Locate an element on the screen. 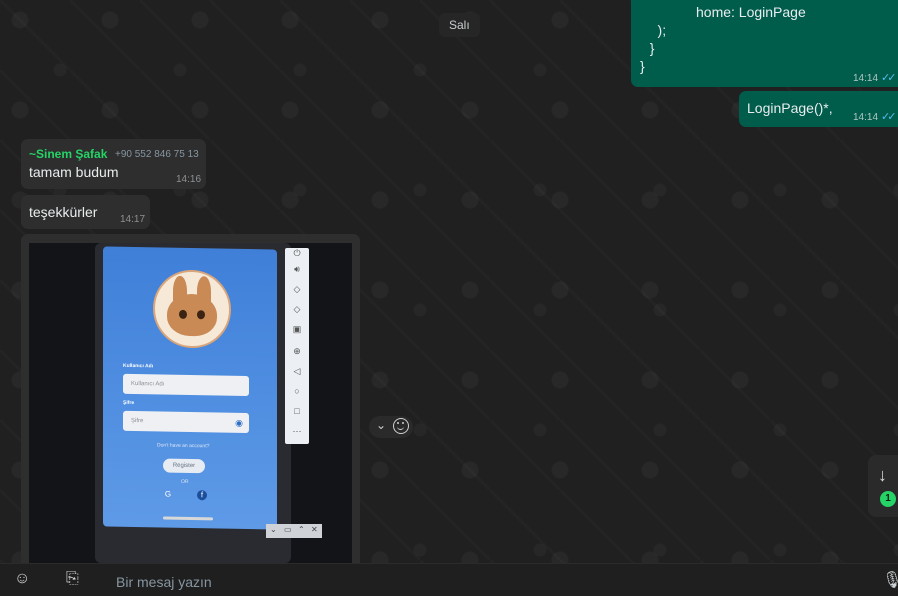 The height and width of the screenshot is (596, 898). home-icon: ○ is located at coordinates (297, 391).